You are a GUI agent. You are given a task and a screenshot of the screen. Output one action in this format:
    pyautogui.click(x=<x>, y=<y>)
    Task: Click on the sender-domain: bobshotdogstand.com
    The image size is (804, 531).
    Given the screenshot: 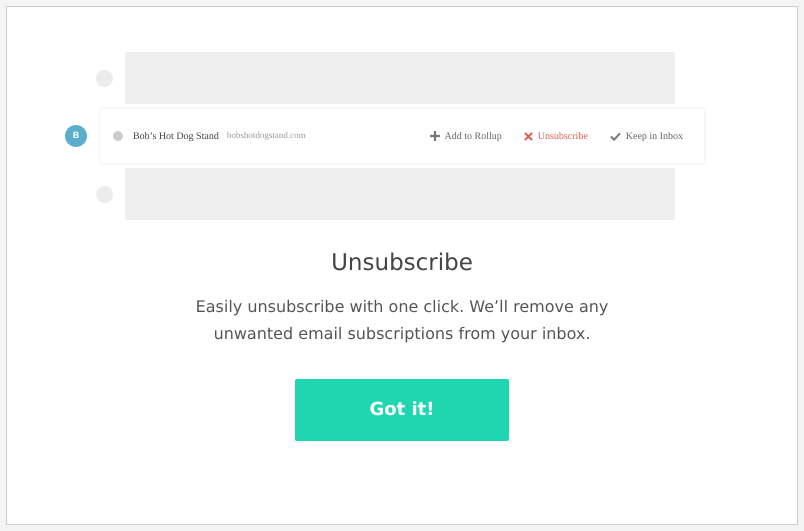 What is the action you would take?
    pyautogui.click(x=266, y=135)
    